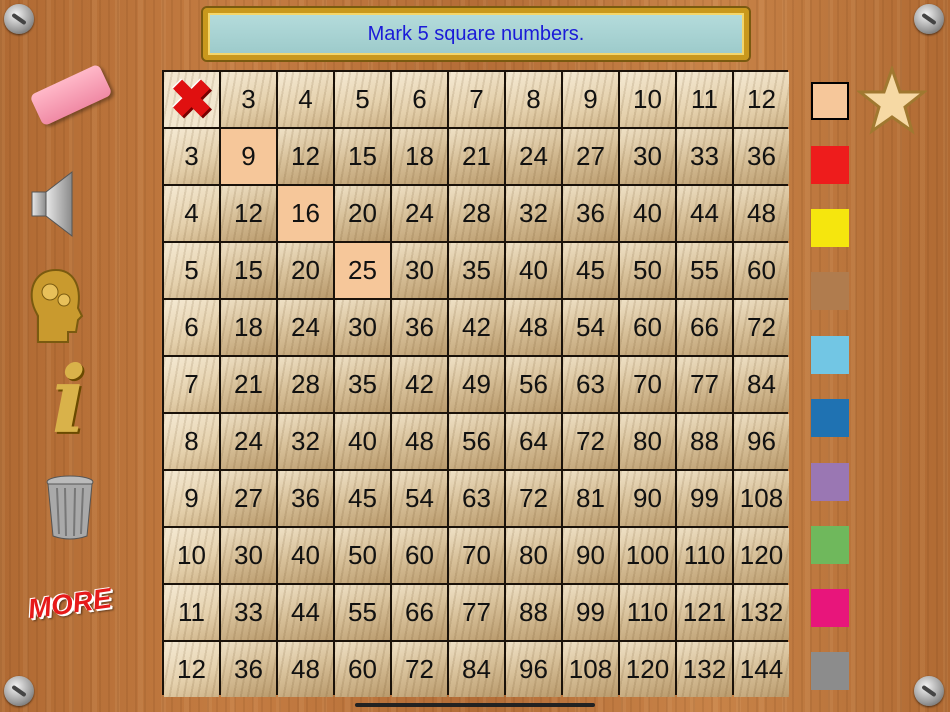  Describe the element at coordinates (476, 555) in the screenshot. I see `product-cell: 70` at that location.